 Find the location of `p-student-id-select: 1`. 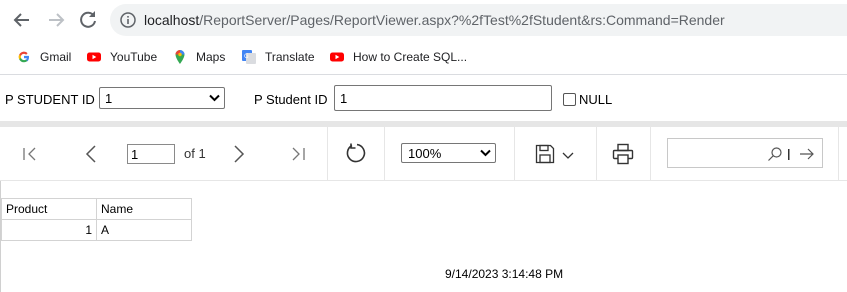

p-student-id-select: 1 is located at coordinates (162, 98).